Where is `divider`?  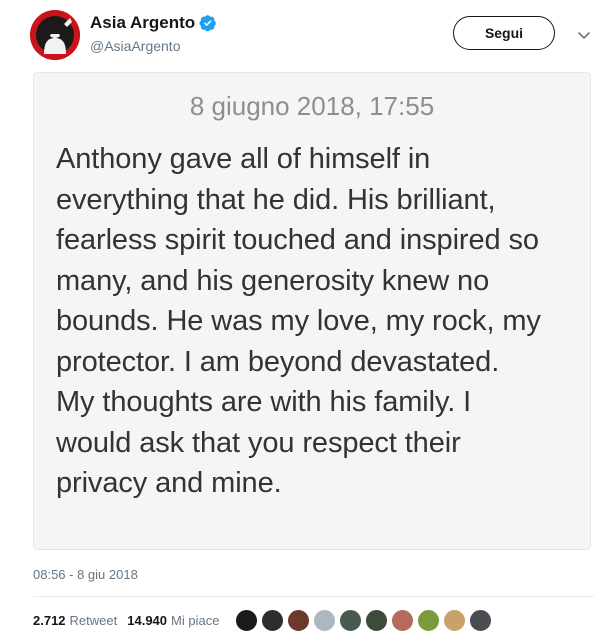
divider is located at coordinates (313, 596).